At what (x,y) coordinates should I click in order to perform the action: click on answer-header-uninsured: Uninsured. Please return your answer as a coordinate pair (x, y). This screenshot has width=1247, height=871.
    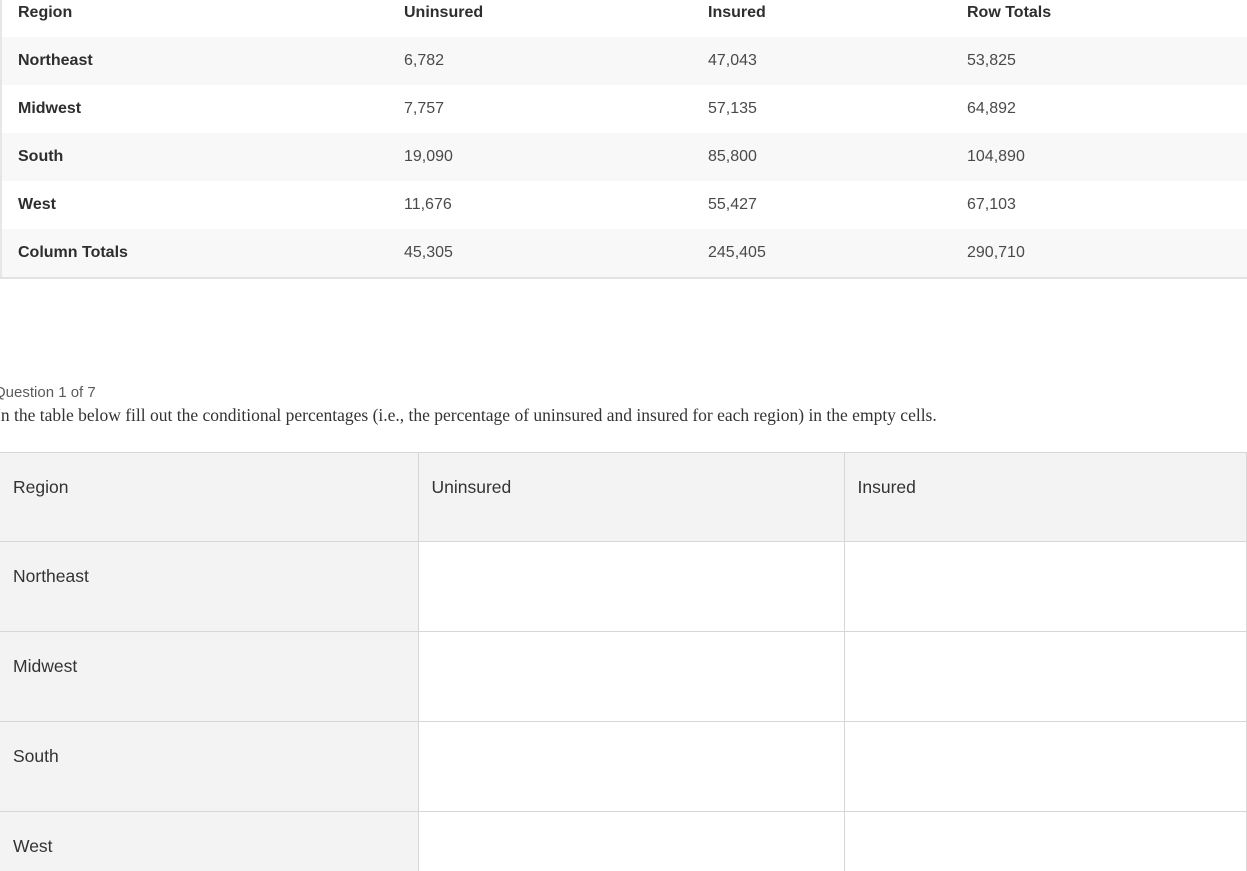
    Looking at the image, I should click on (631, 497).